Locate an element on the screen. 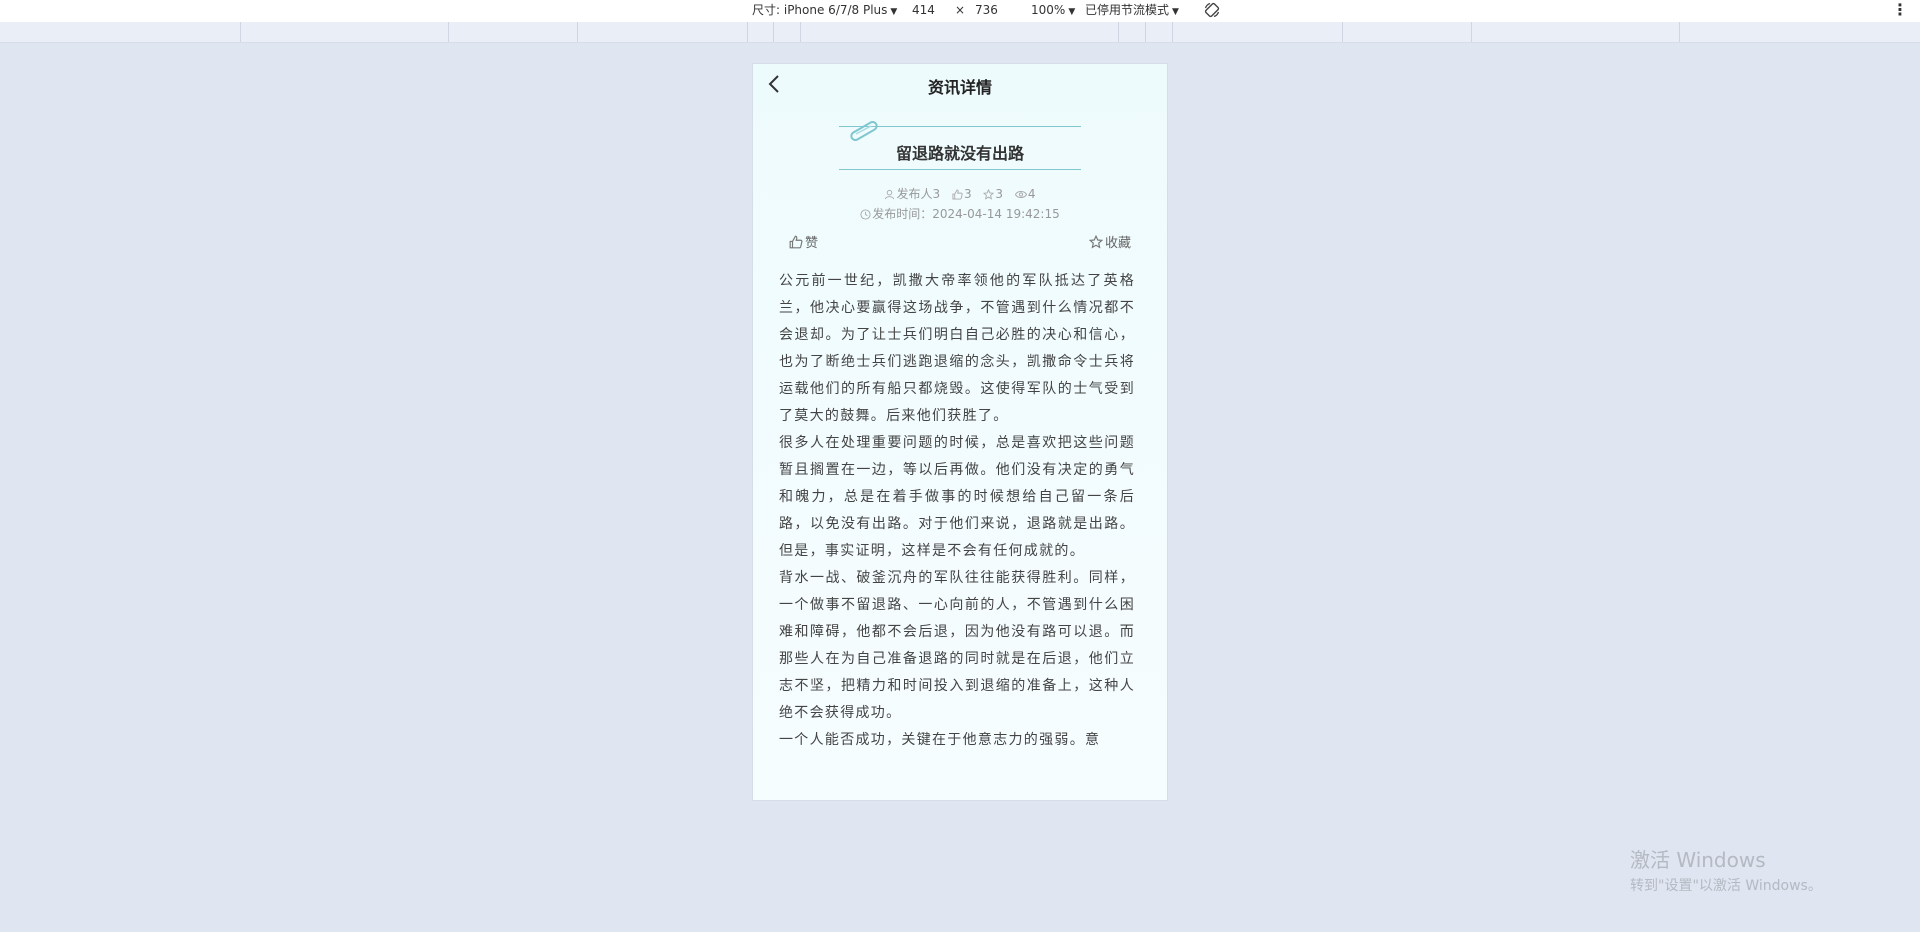 This screenshot has height=932, width=1920. view-count: 4 is located at coordinates (1025, 194).